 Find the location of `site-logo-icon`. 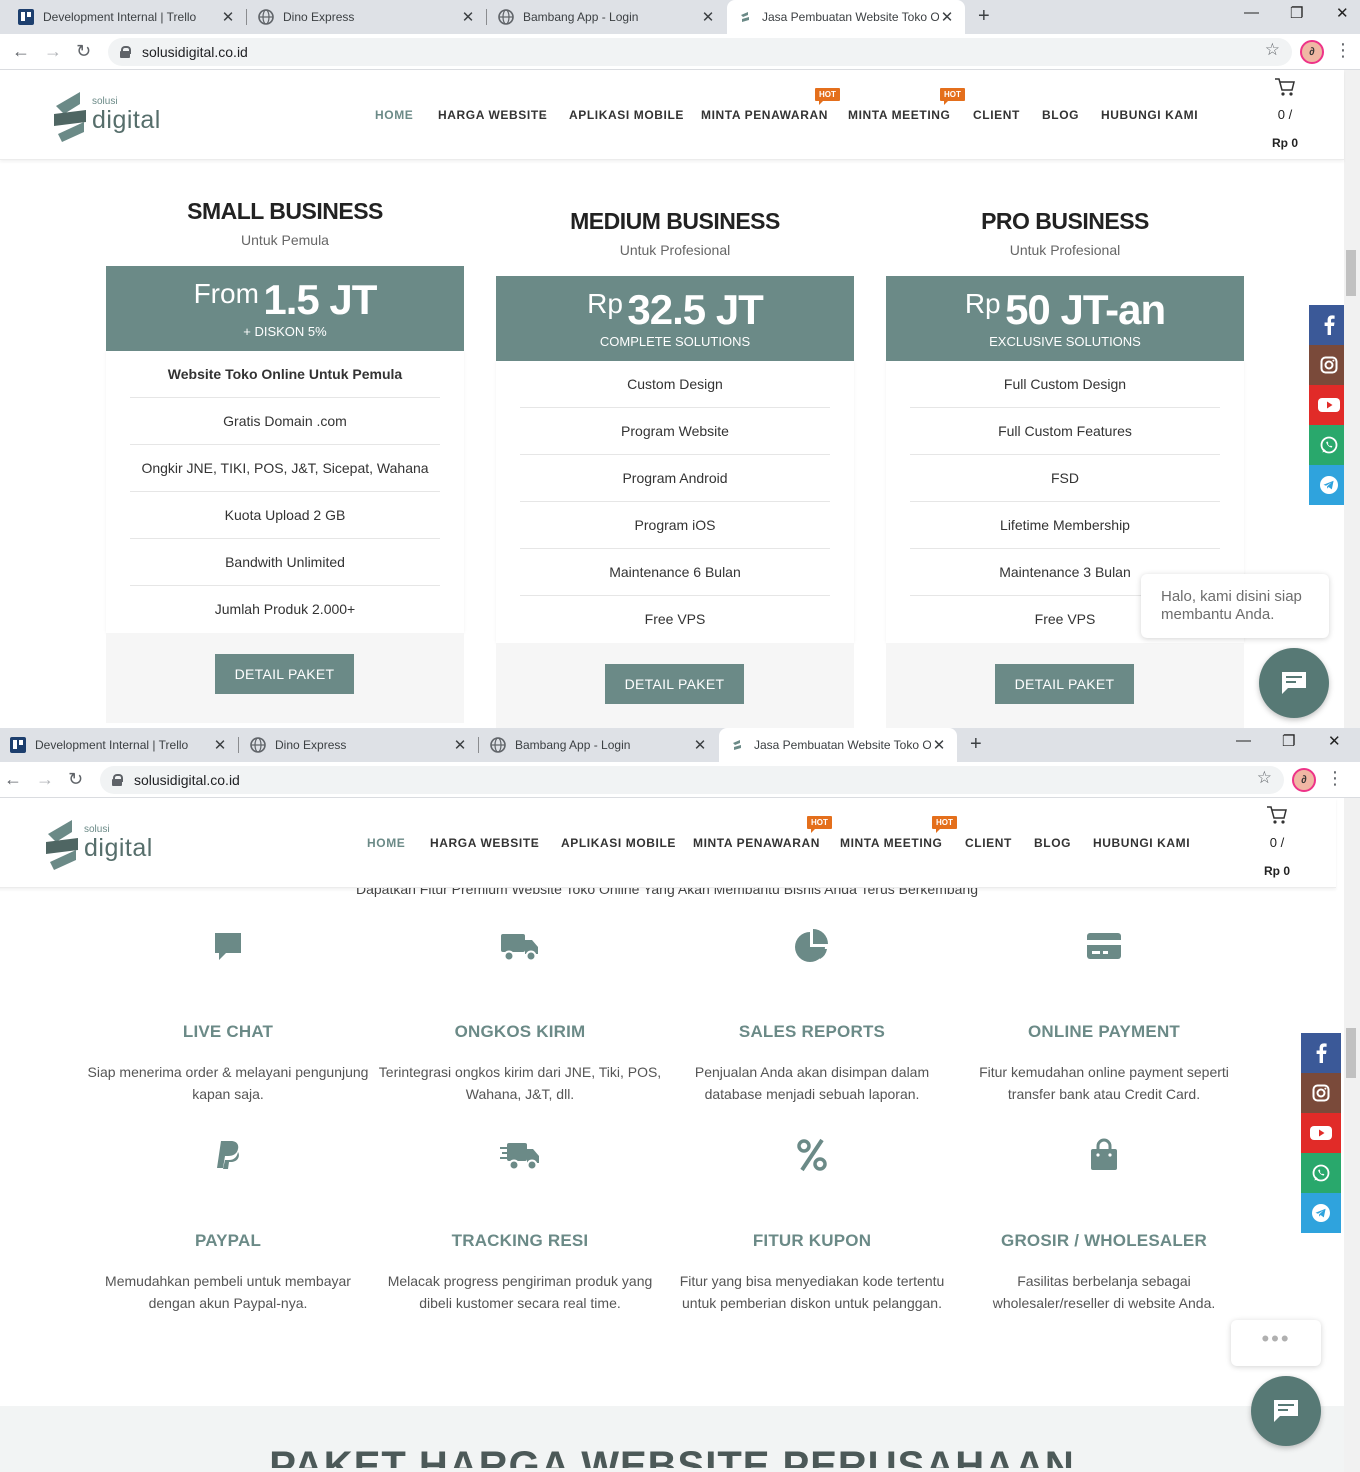

site-logo-icon is located at coordinates (737, 745).